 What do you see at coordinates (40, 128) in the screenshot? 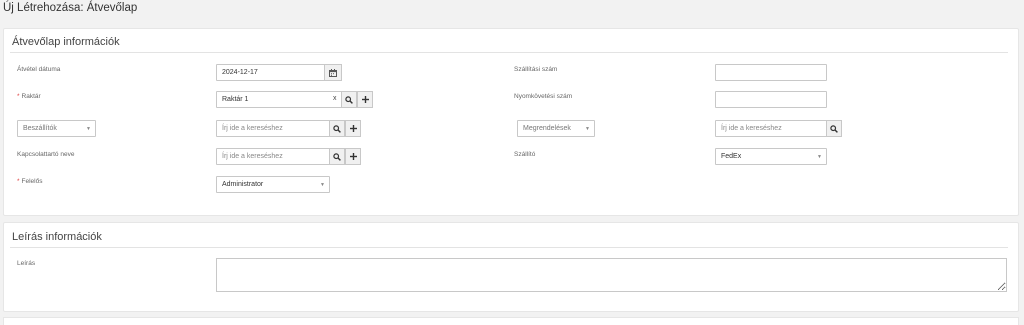
I see `suppliers-selected: Beszállítók` at bounding box center [40, 128].